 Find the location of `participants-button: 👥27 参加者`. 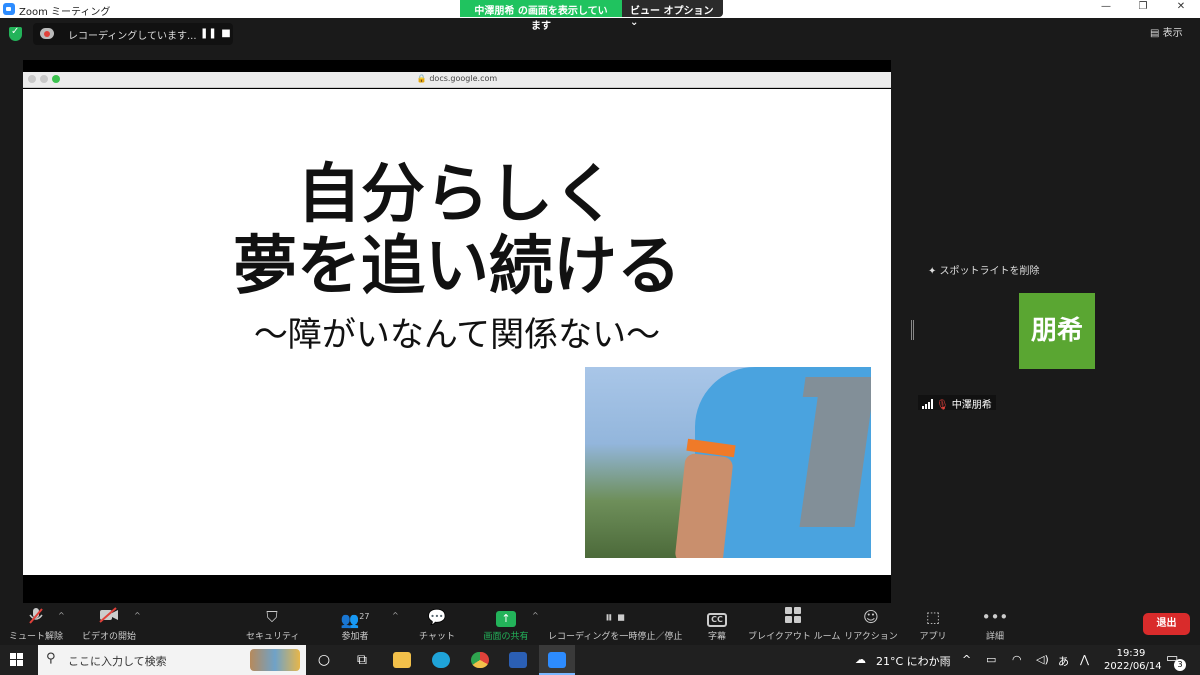

participants-button: 👥27 参加者 is located at coordinates (355, 624).